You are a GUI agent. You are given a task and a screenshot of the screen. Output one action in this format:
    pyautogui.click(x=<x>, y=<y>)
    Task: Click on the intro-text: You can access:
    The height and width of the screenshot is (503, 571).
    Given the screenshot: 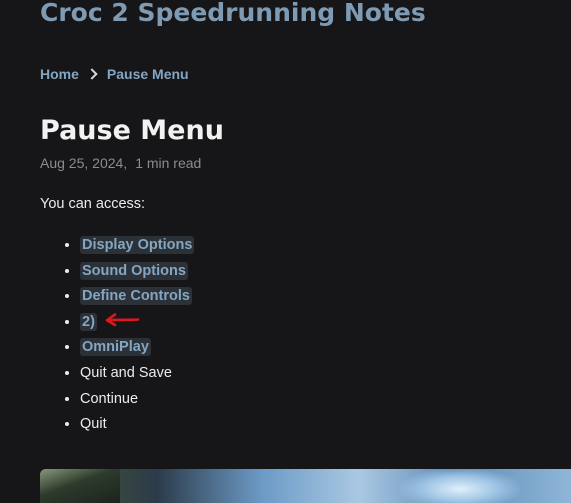 What is the action you would take?
    pyautogui.click(x=93, y=204)
    